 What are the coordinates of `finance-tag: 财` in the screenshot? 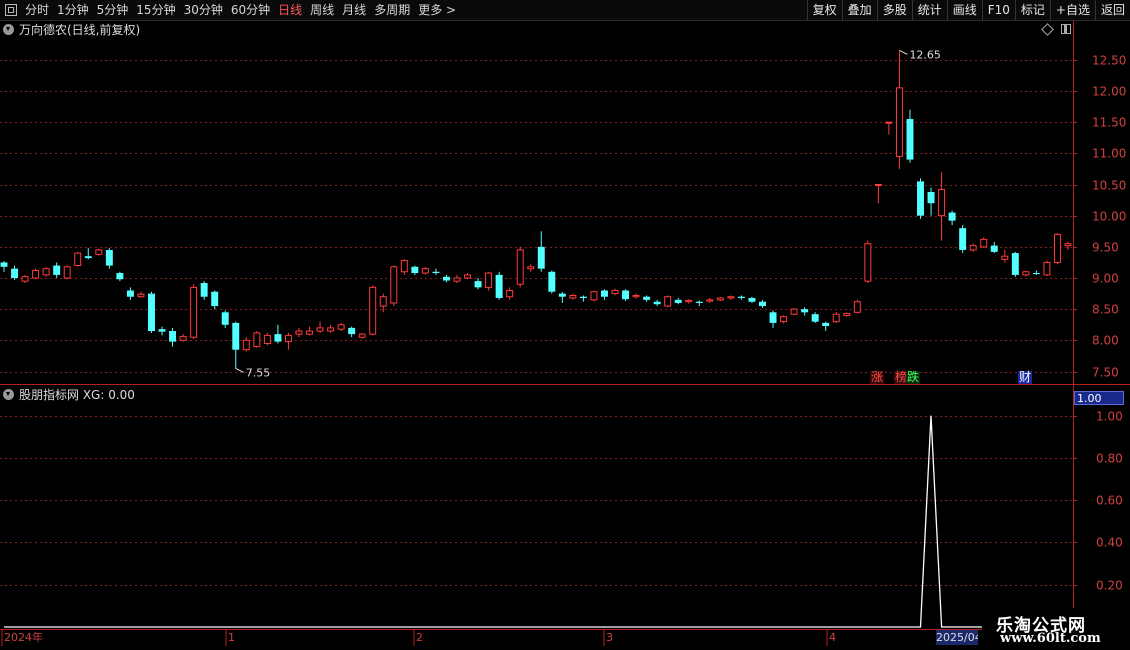 It's located at (1025, 377).